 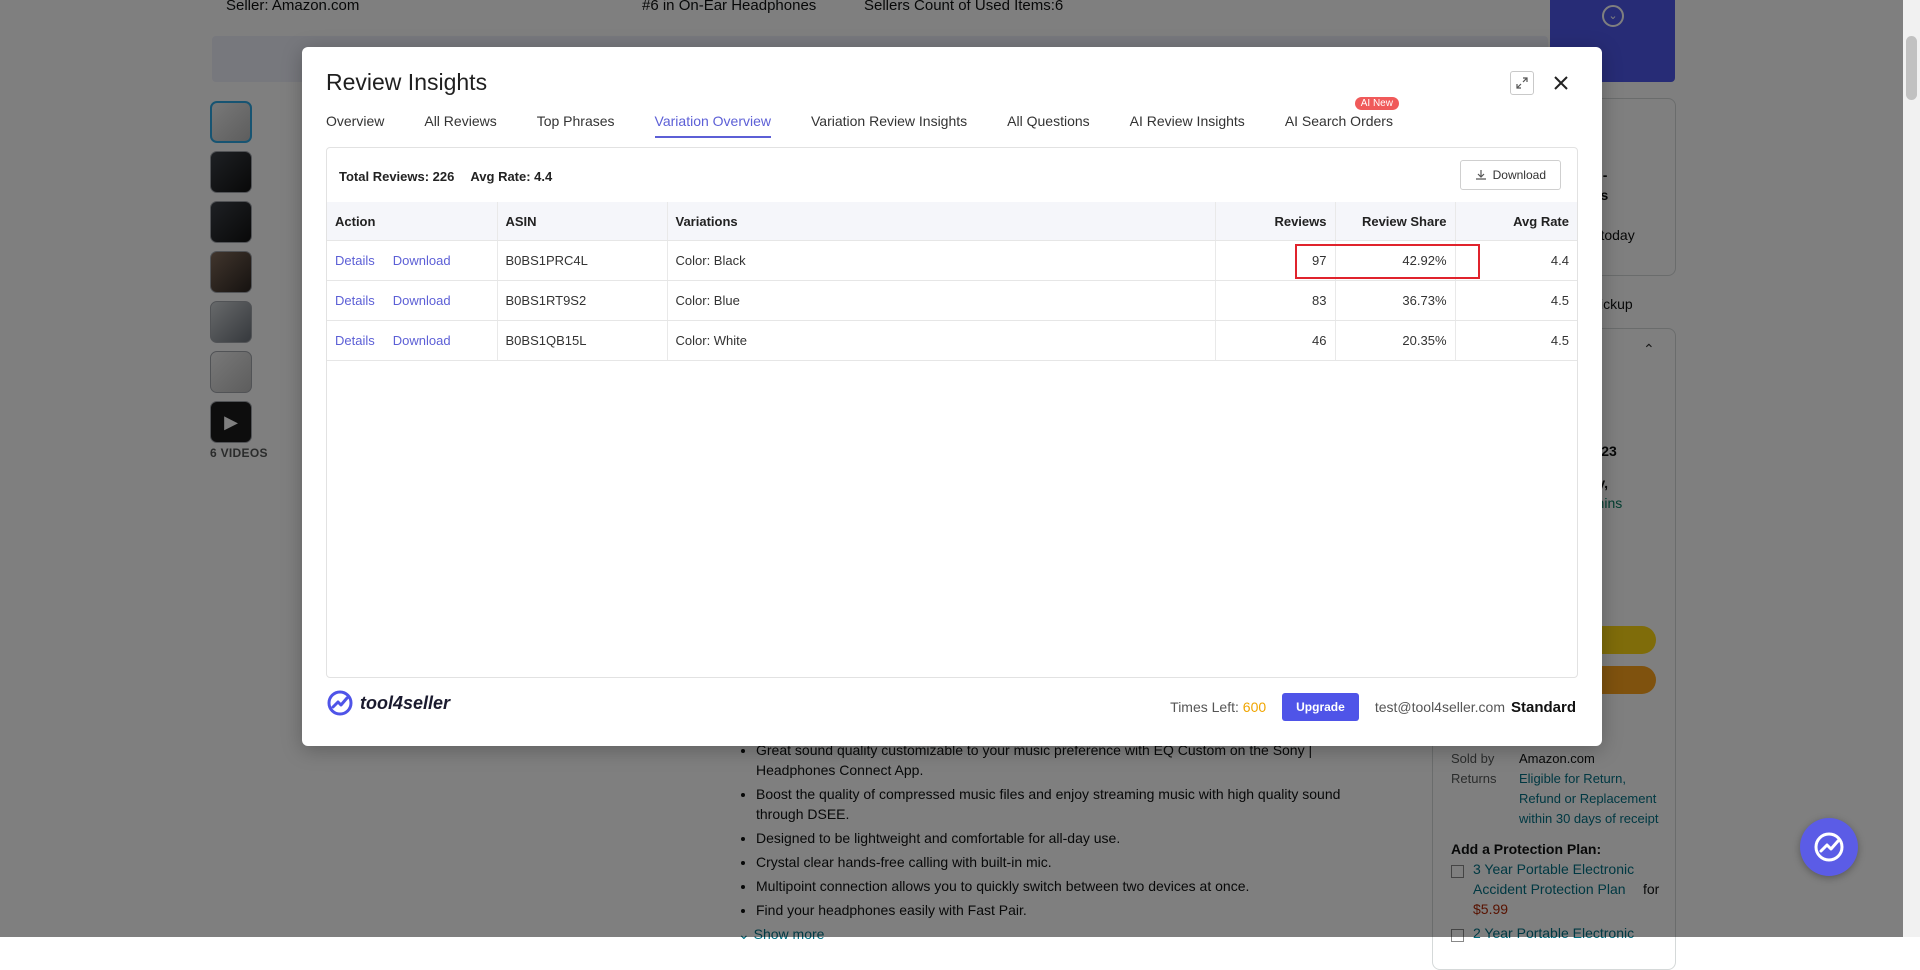 What do you see at coordinates (1543, 707) in the screenshot?
I see `plan-name: Standard` at bounding box center [1543, 707].